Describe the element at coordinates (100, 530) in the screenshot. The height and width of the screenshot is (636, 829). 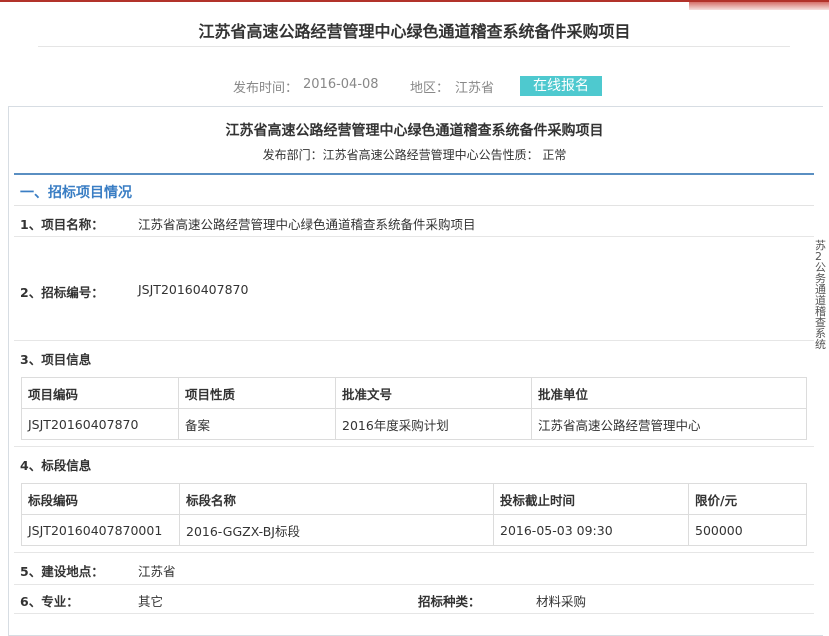
I see `table-cell: JSJT20160407870001` at that location.